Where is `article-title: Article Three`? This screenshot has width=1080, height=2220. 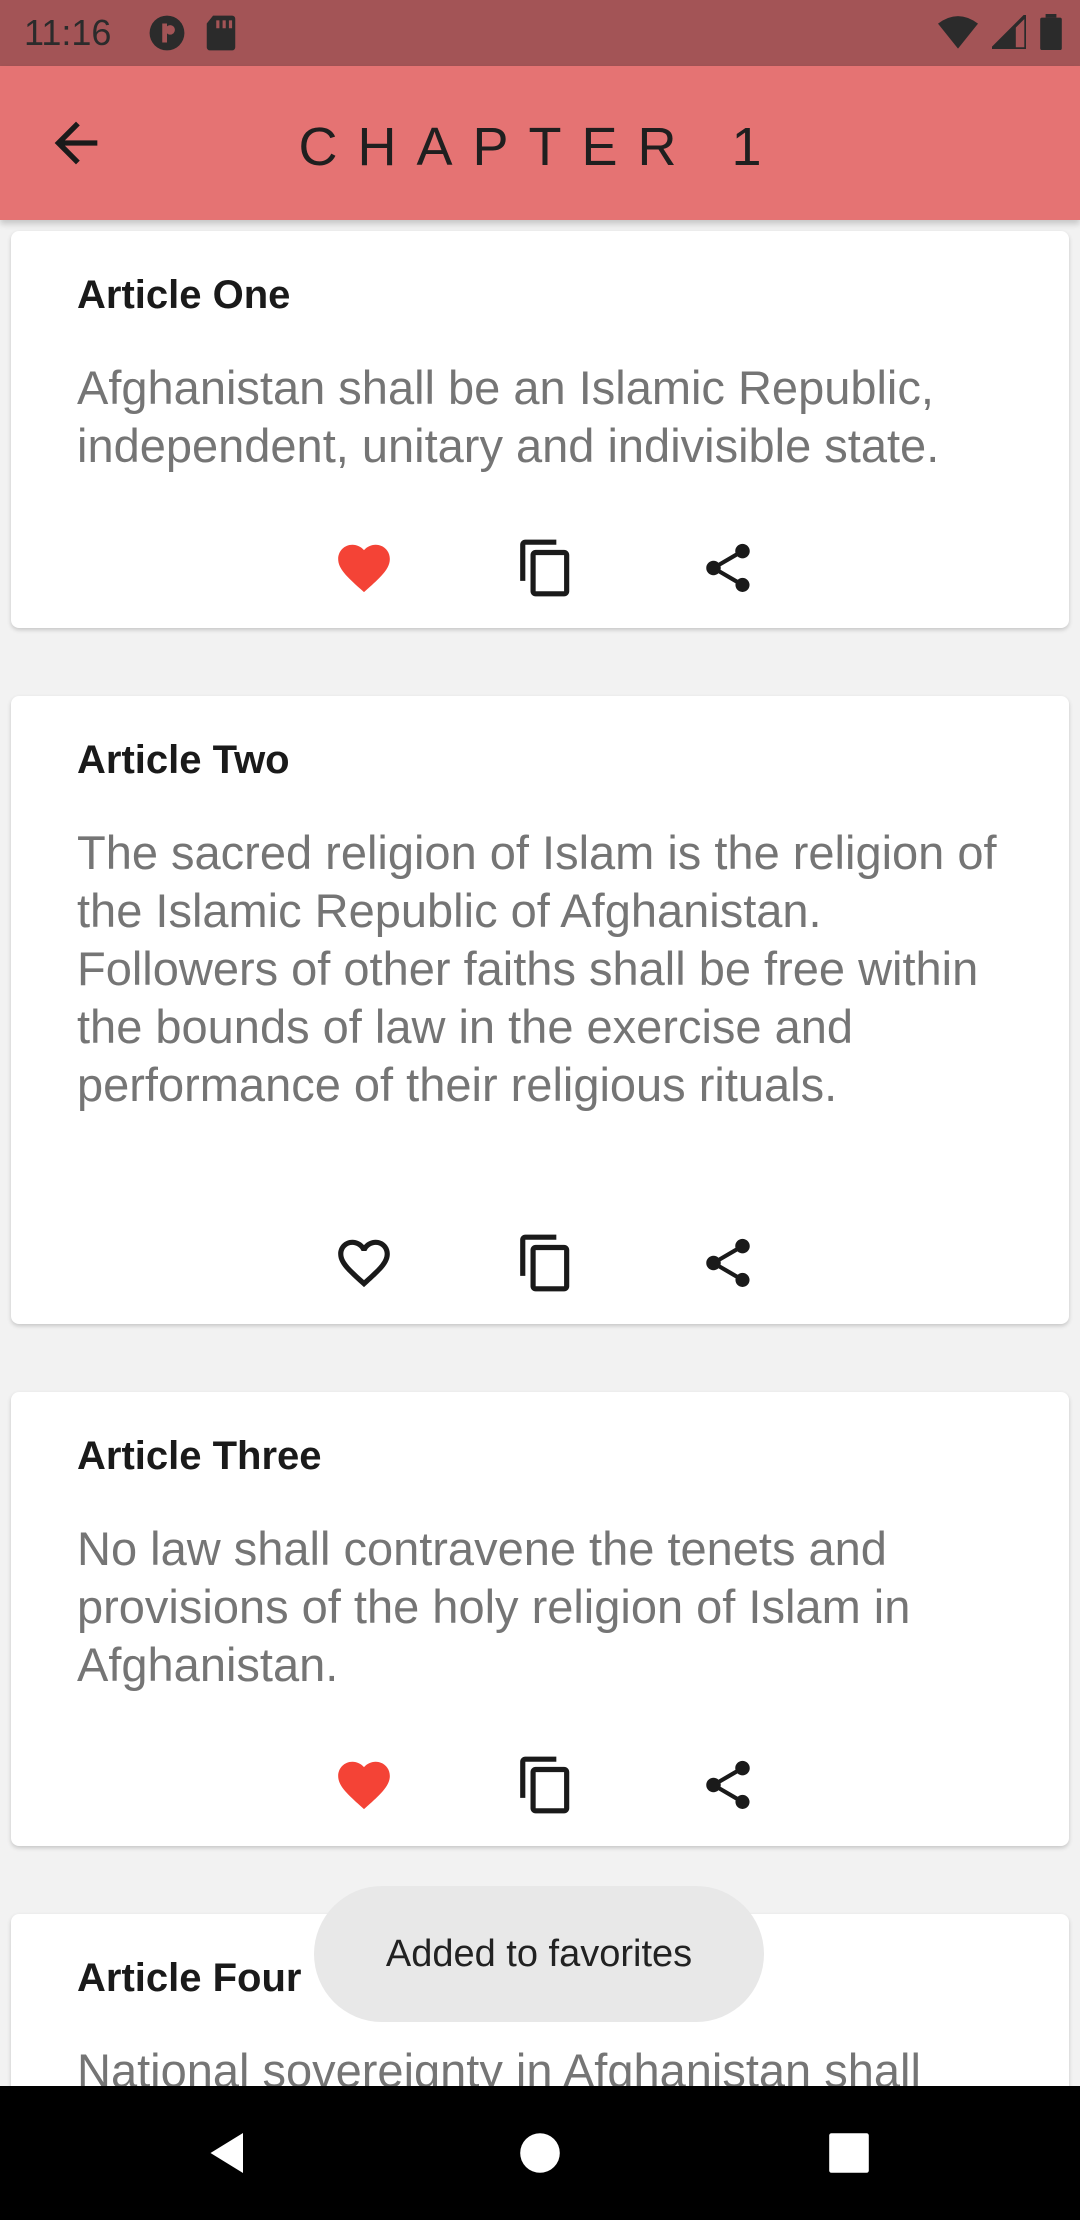
article-title: Article Three is located at coordinates (199, 1456).